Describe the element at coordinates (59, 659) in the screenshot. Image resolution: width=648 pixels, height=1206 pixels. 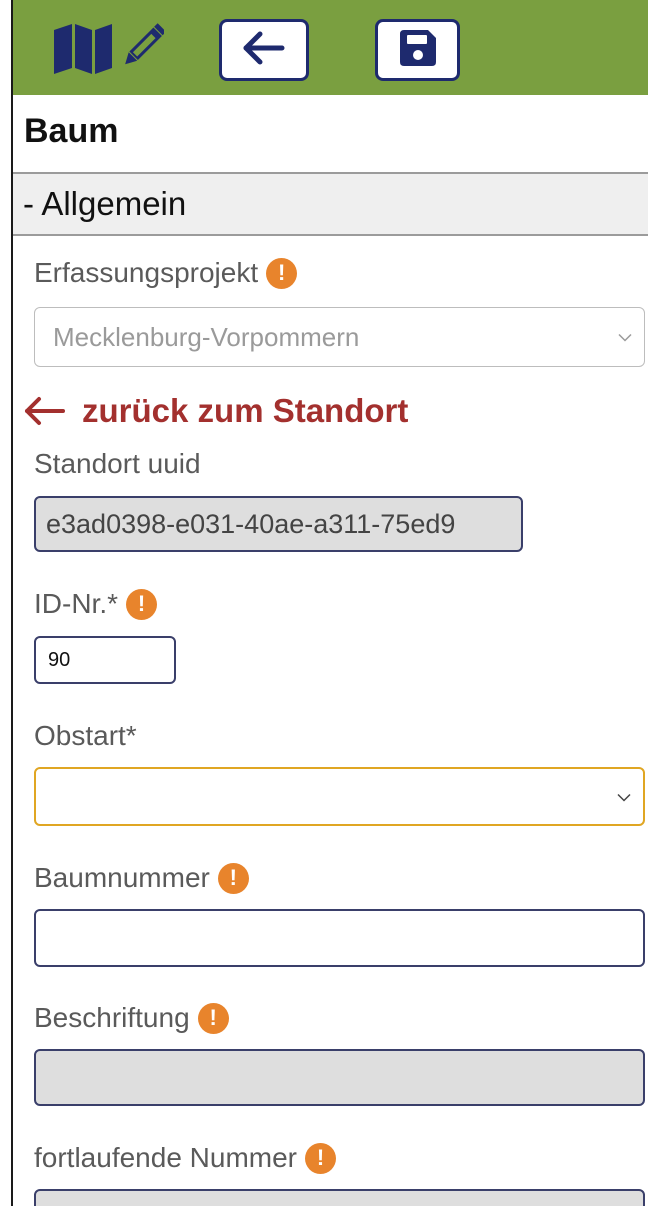
I see `id-nr-value: 90` at that location.